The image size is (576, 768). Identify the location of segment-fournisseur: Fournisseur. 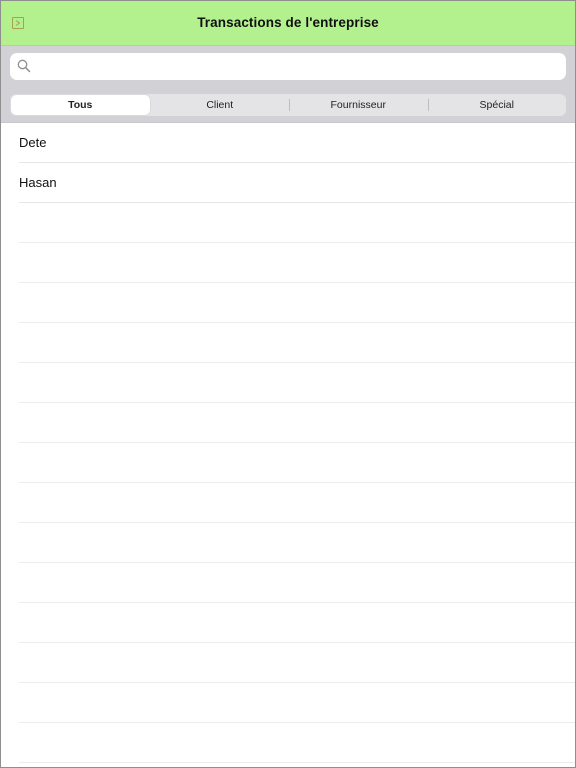
(358, 105).